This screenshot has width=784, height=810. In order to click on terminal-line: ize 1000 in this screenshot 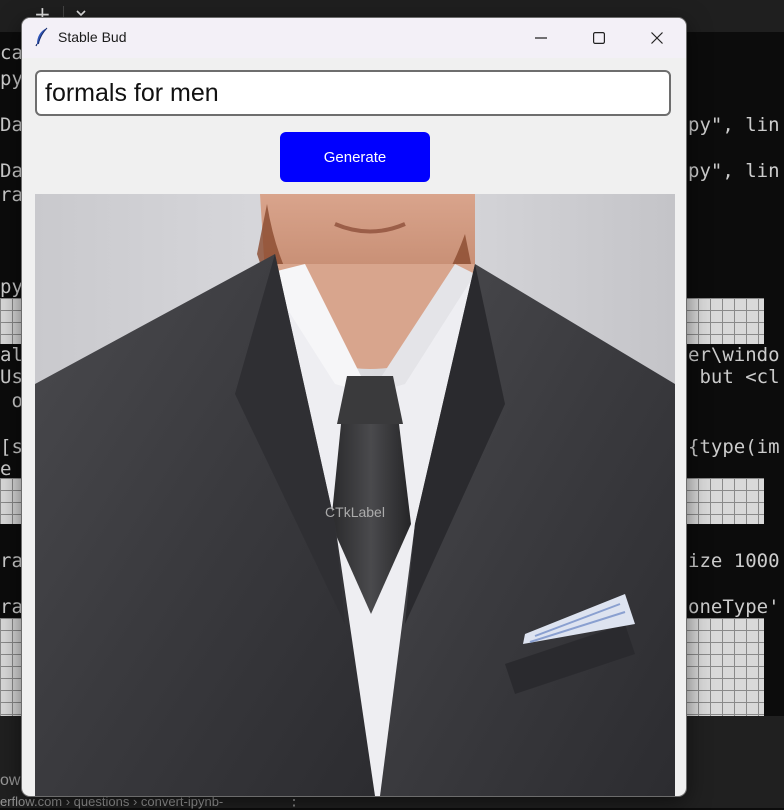, I will do `click(734, 561)`.